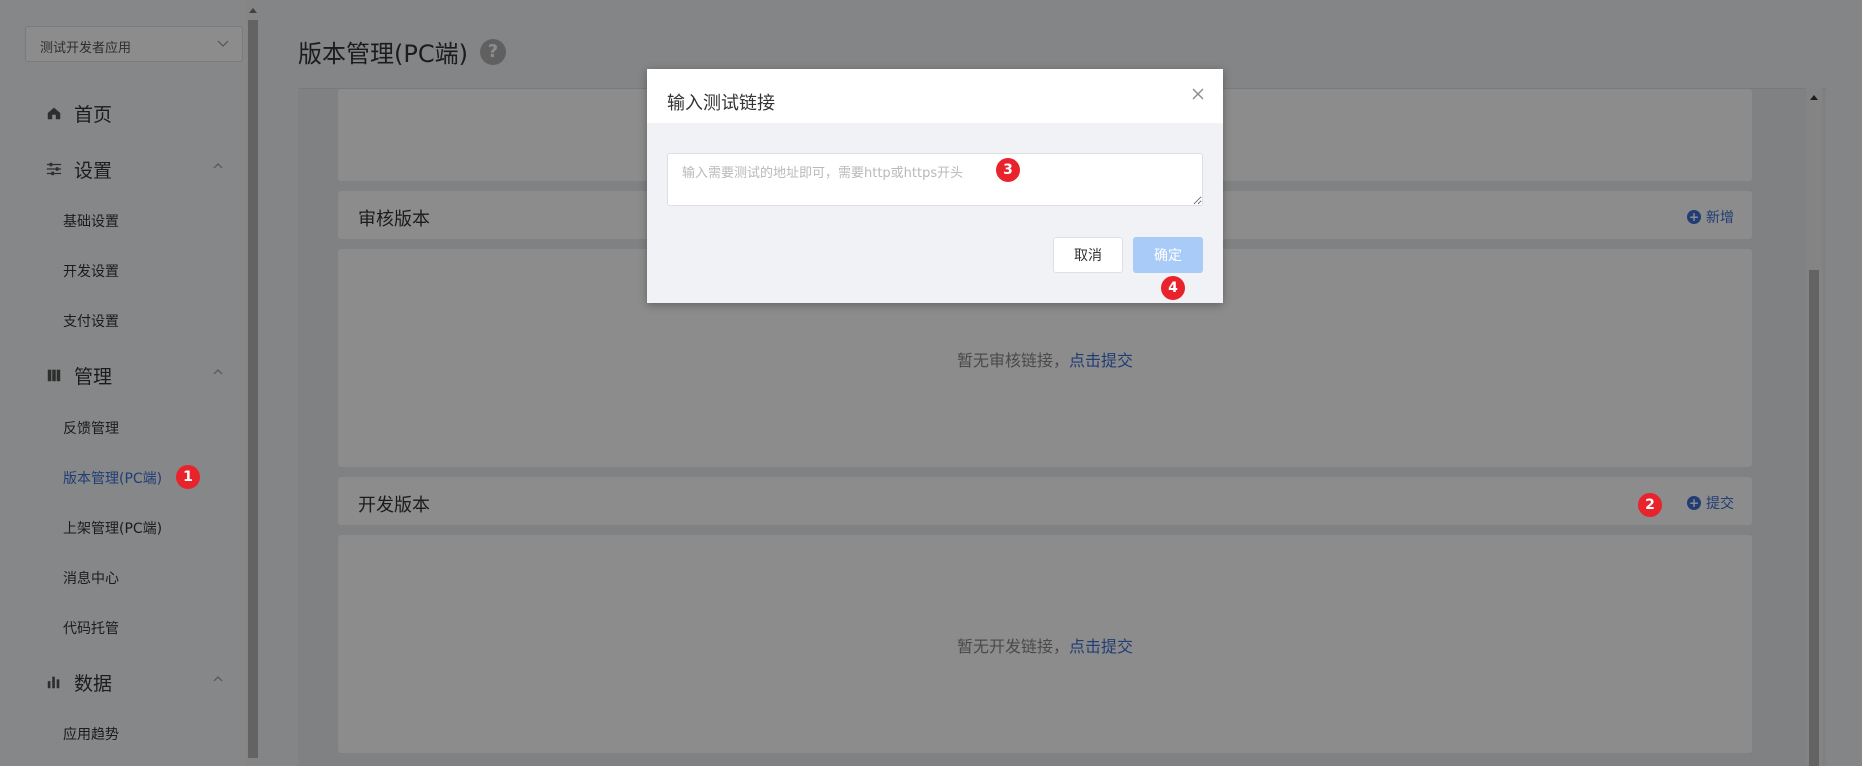  I want to click on step-marker-4: 4, so click(1173, 288).